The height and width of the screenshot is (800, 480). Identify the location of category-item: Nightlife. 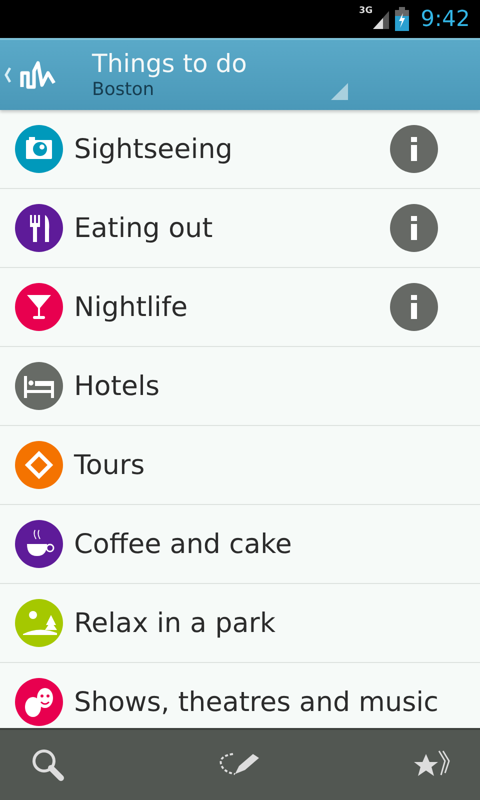
(240, 307).